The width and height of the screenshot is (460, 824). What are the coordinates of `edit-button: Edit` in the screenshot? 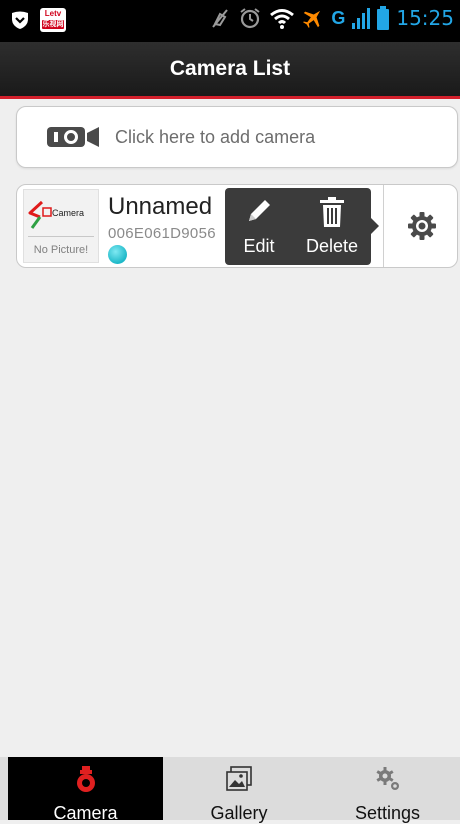 It's located at (259, 226).